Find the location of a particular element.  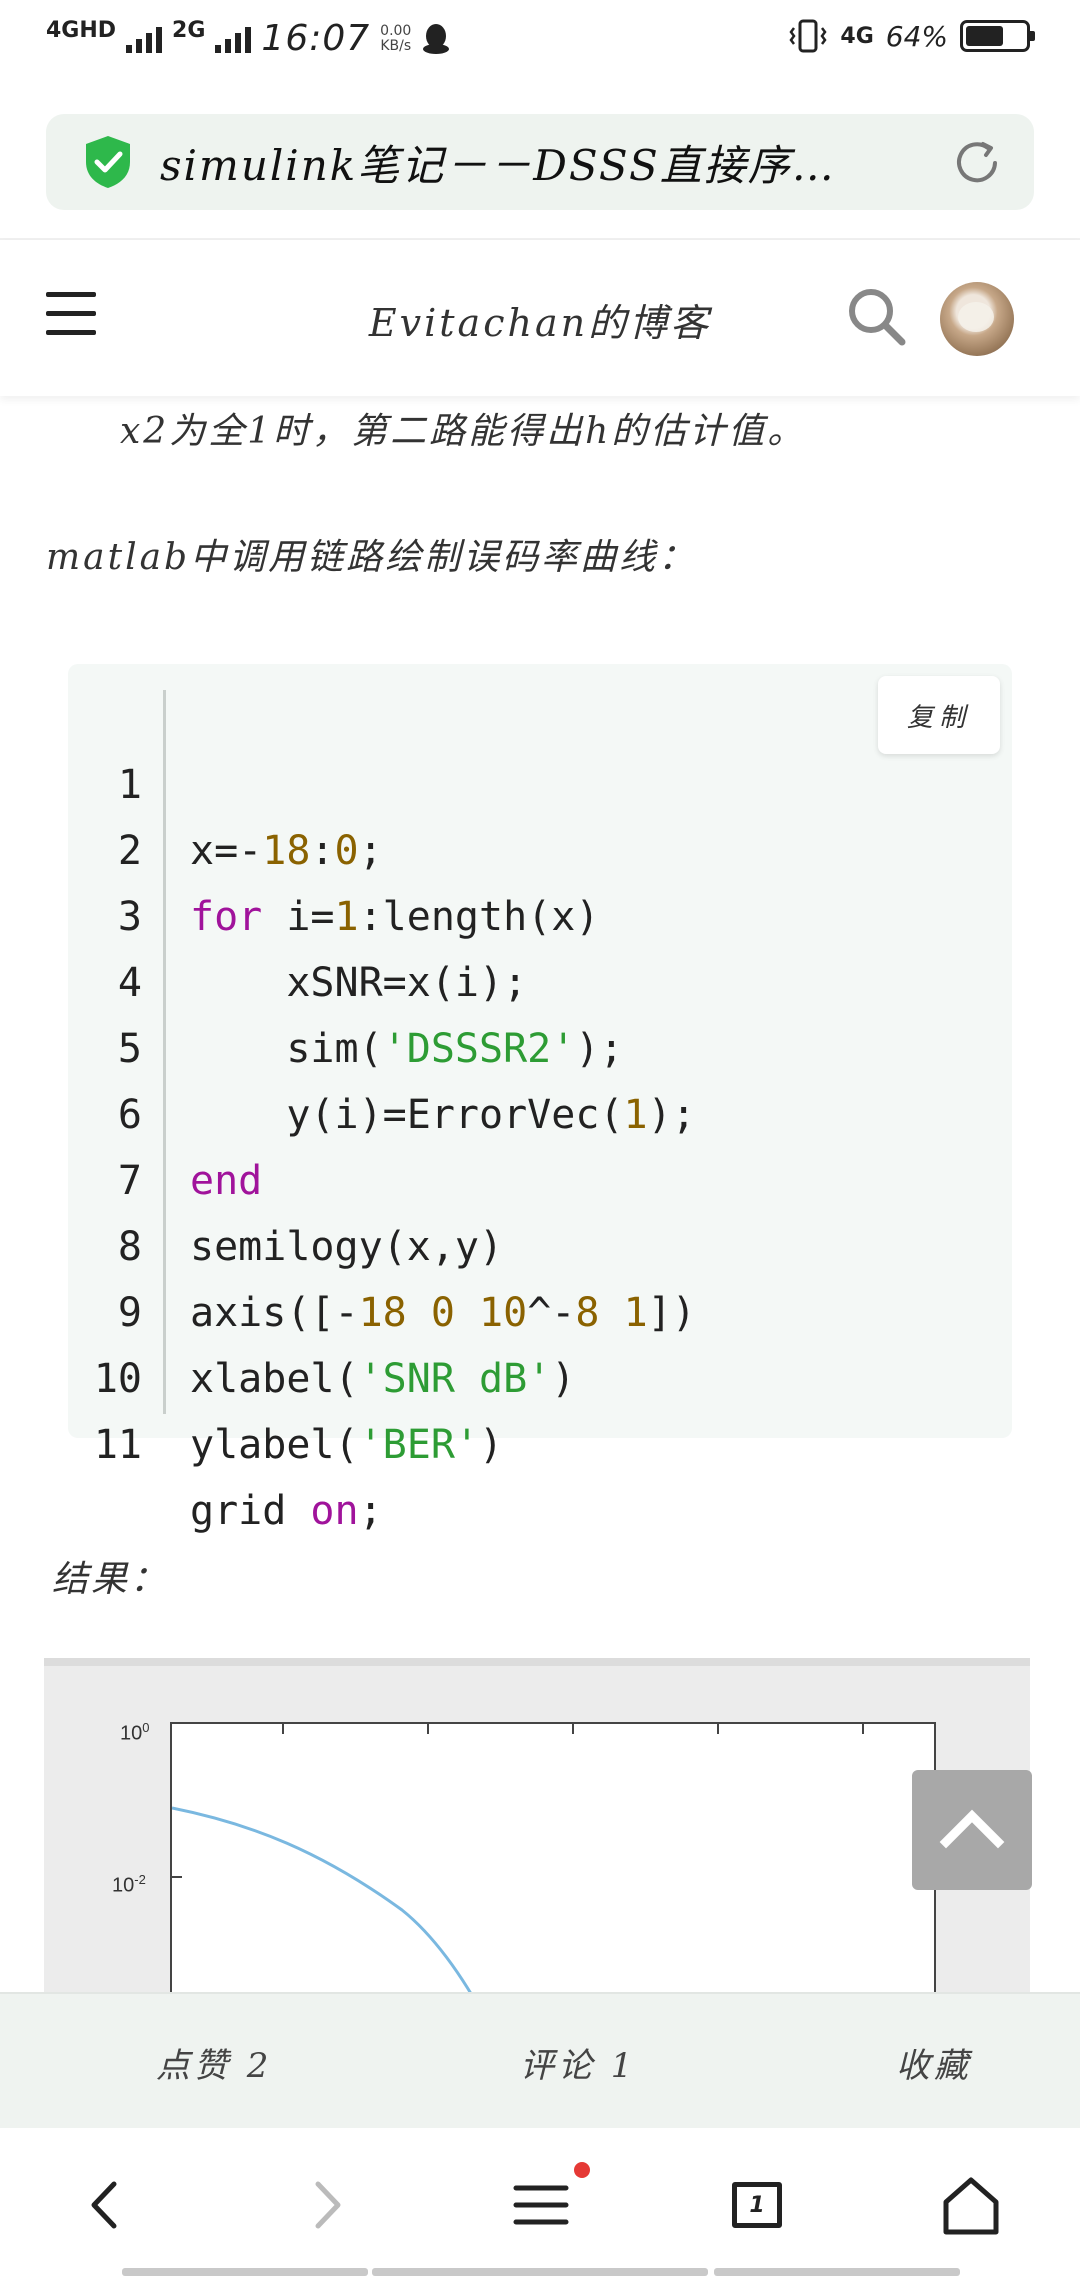

network-label-1: 4GHD is located at coordinates (81, 30).